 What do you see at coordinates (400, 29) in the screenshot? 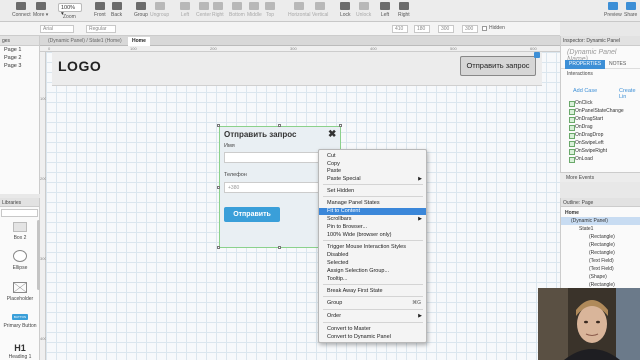
I see `x-field: 410` at bounding box center [400, 29].